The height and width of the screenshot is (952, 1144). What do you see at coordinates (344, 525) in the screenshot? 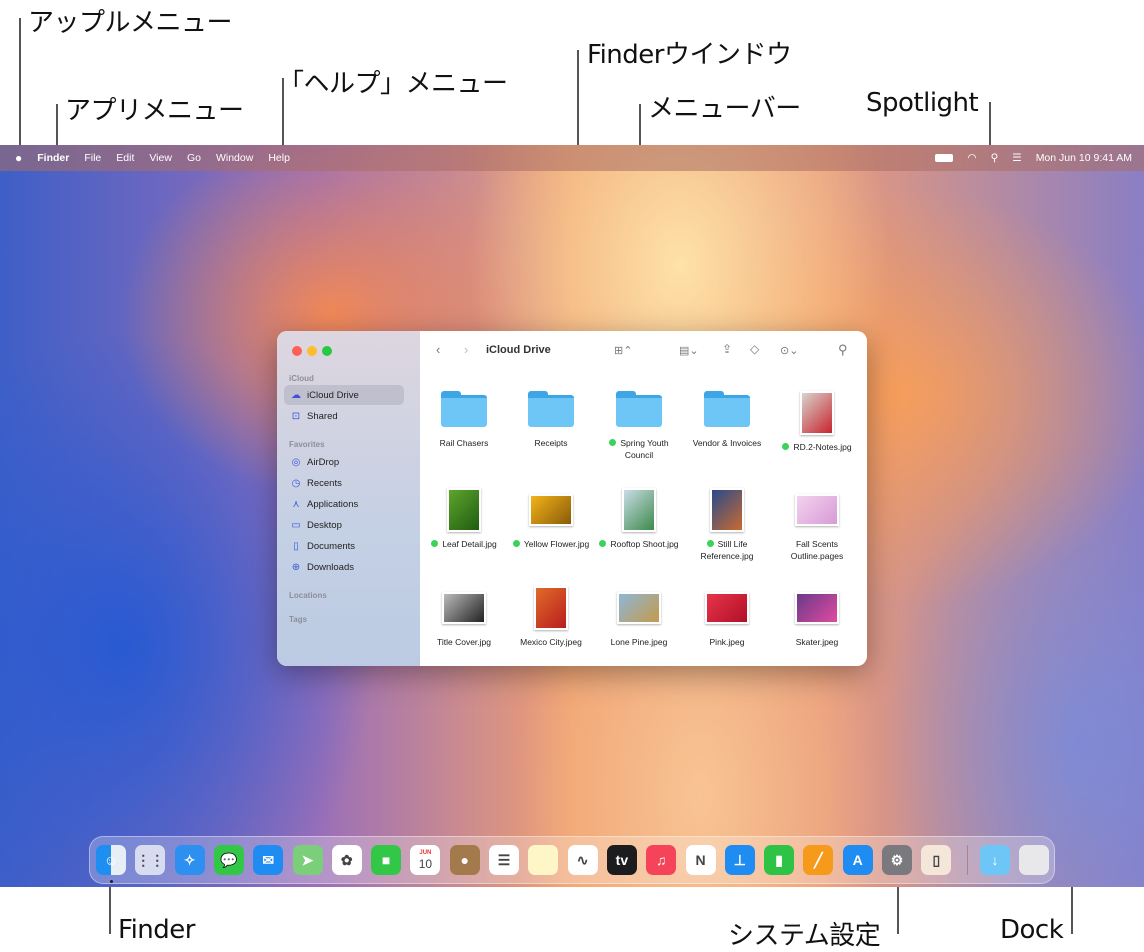
I see `sidebar-item-desktop: ▭ Desktop` at bounding box center [344, 525].